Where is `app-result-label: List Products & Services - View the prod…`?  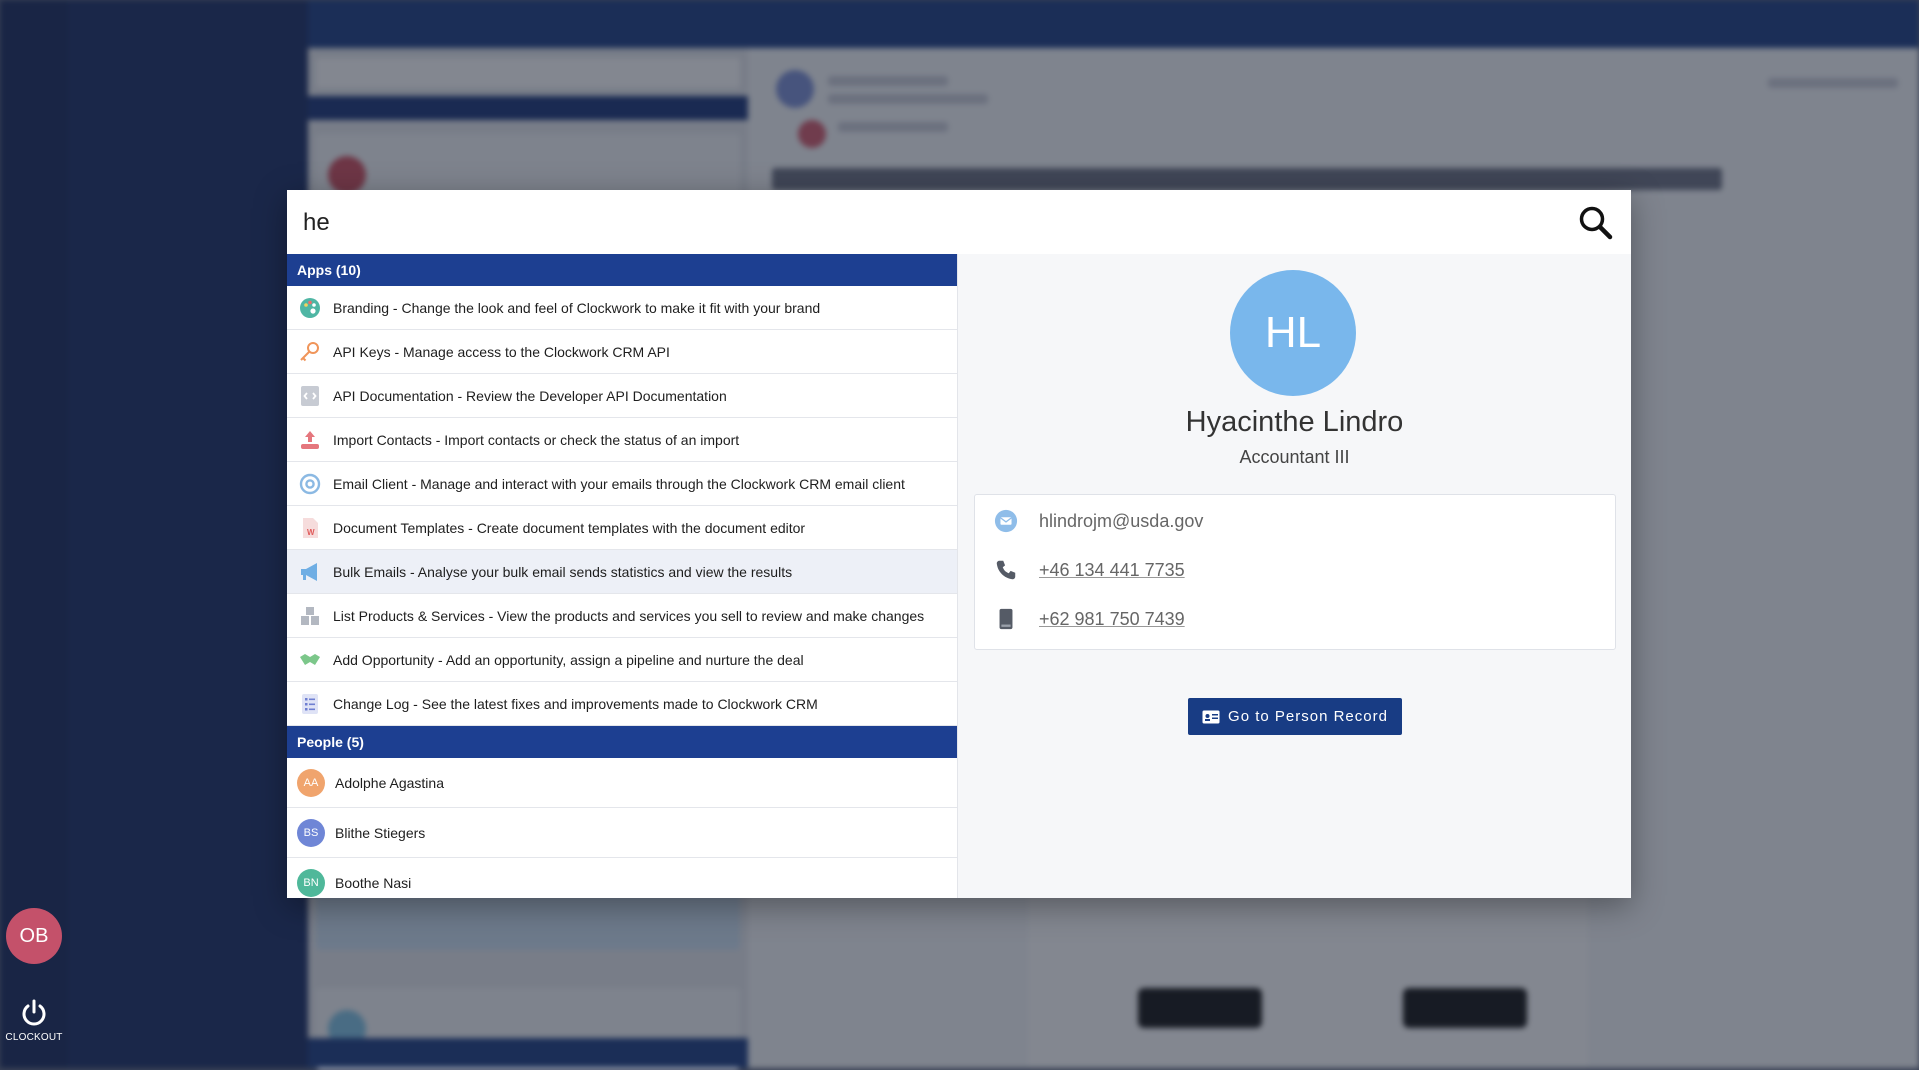
app-result-label: List Products & Services - View the prod… is located at coordinates (629, 615).